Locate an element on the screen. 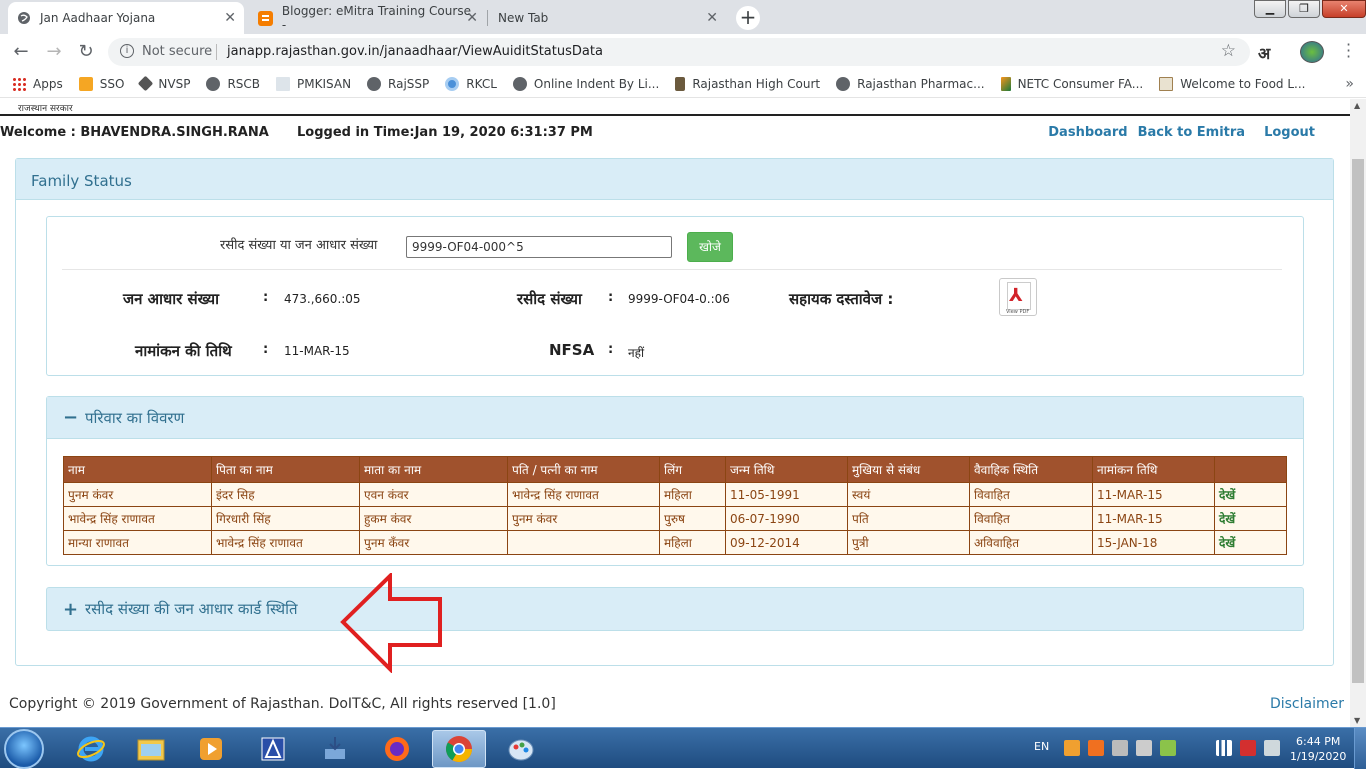  sso-icon is located at coordinates (85, 83).